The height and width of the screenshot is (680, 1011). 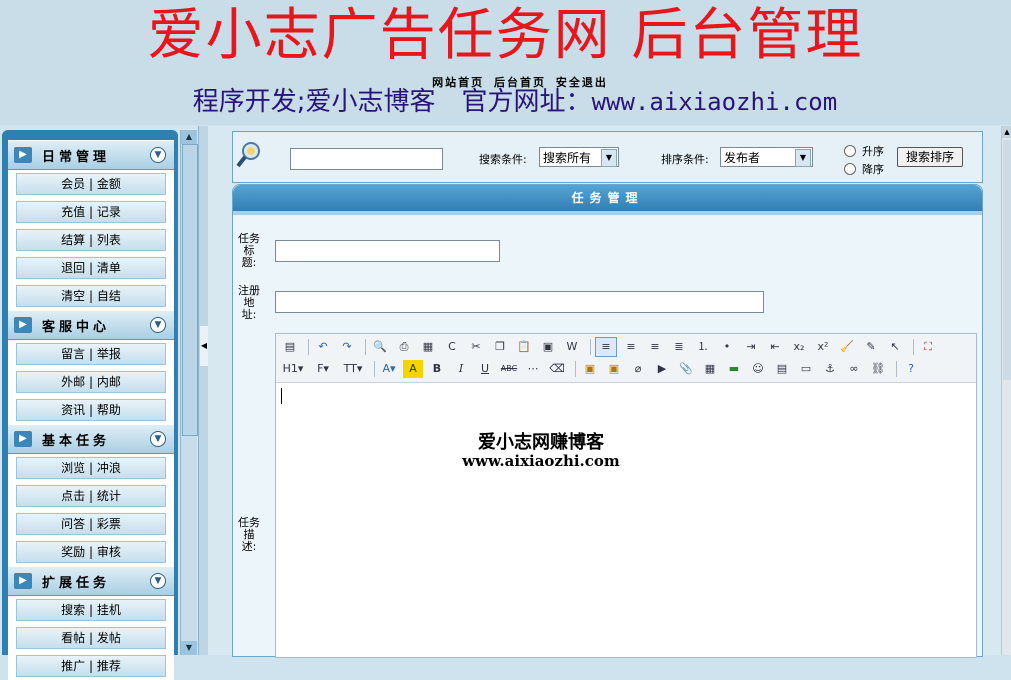 I want to click on link-icon: ∞, so click(x=854, y=369).